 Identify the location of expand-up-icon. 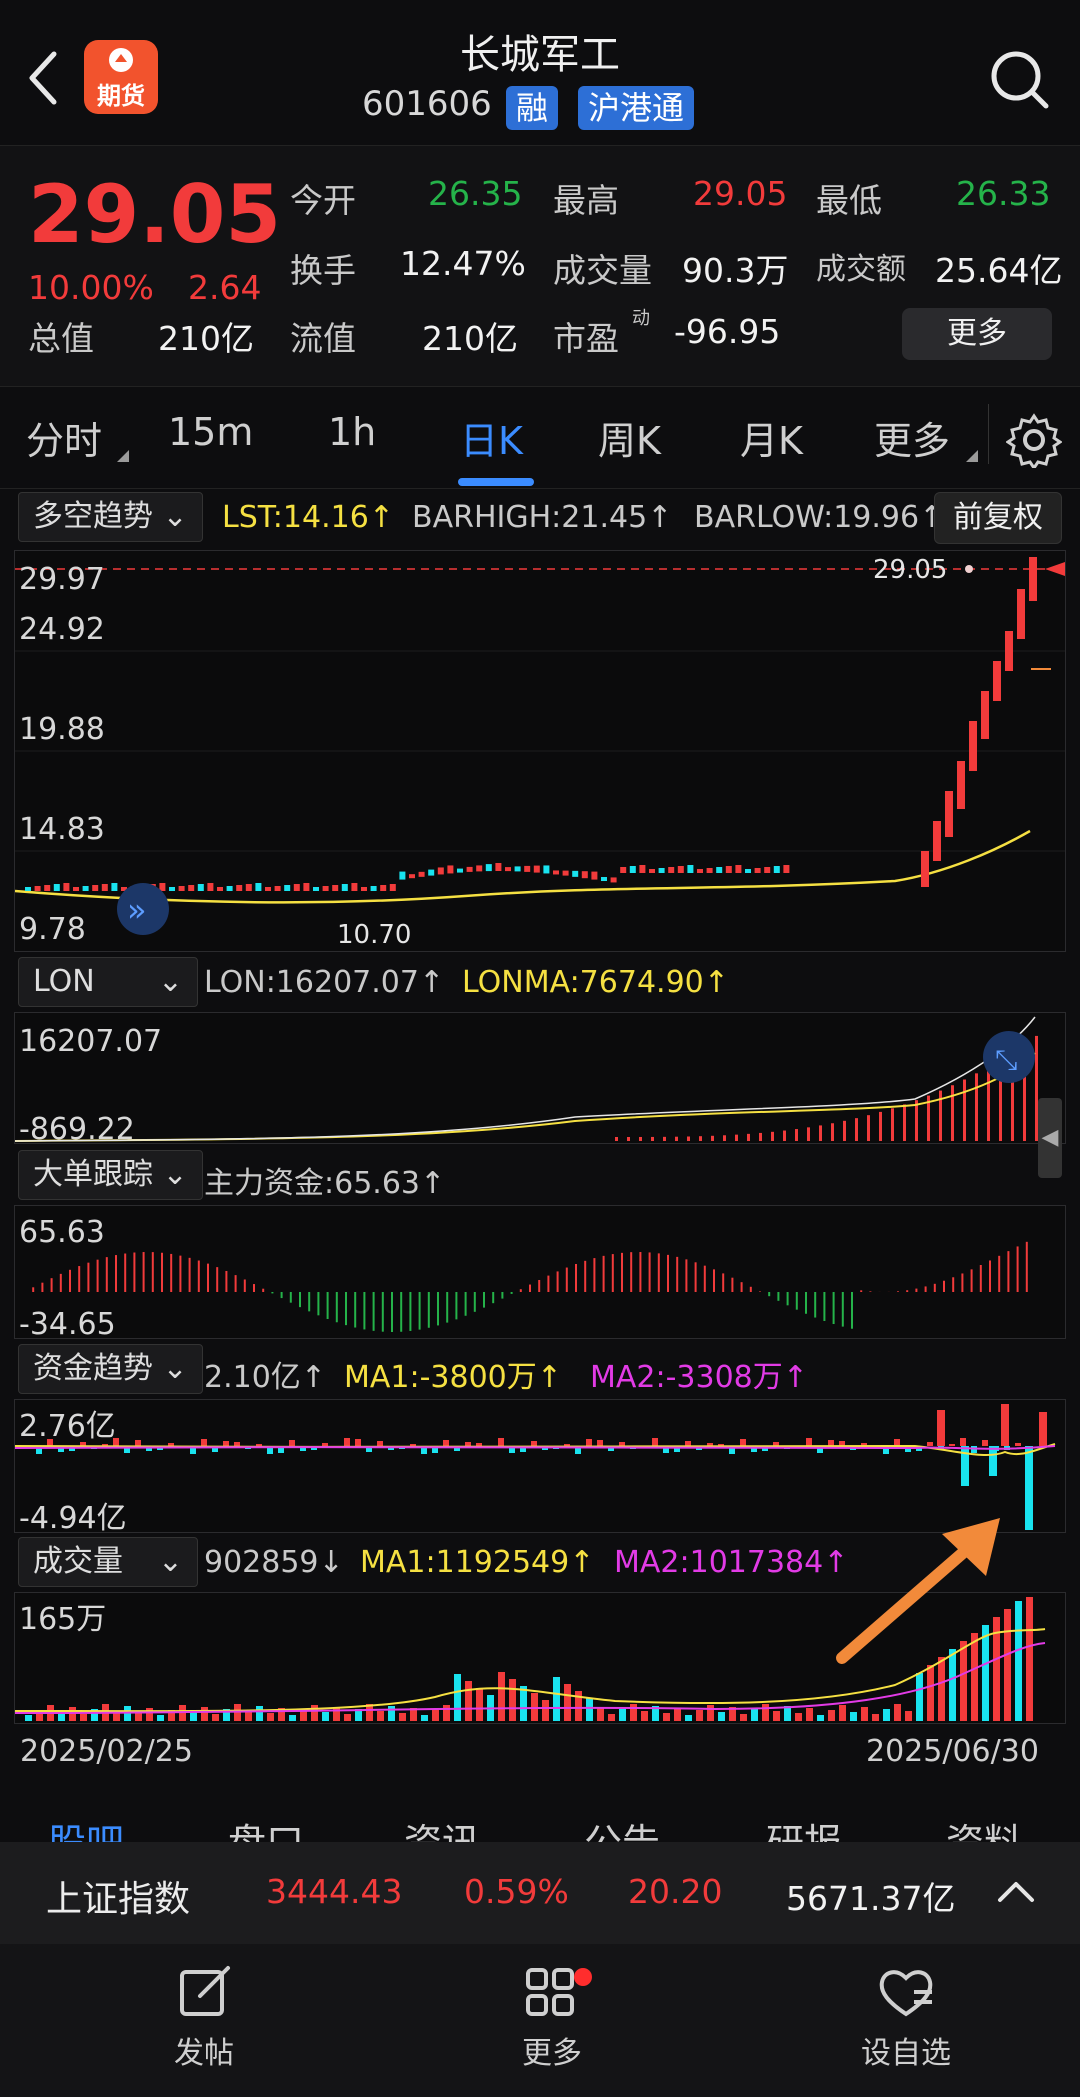
(1016, 1891).